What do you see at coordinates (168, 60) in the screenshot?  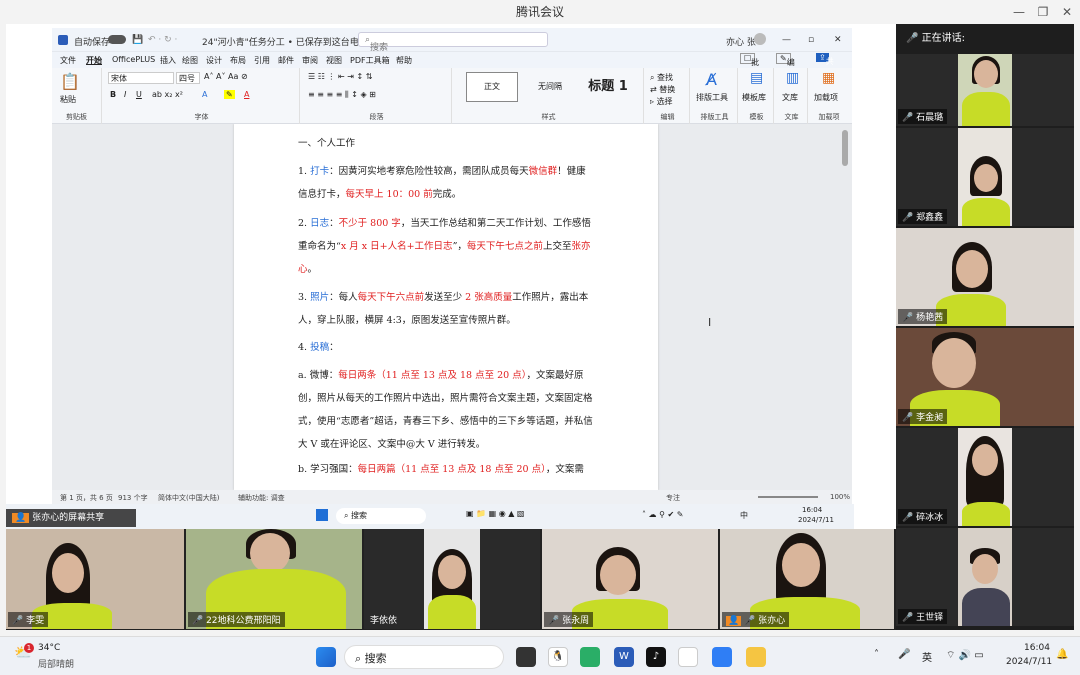 I see `menu-insert: 插入` at bounding box center [168, 60].